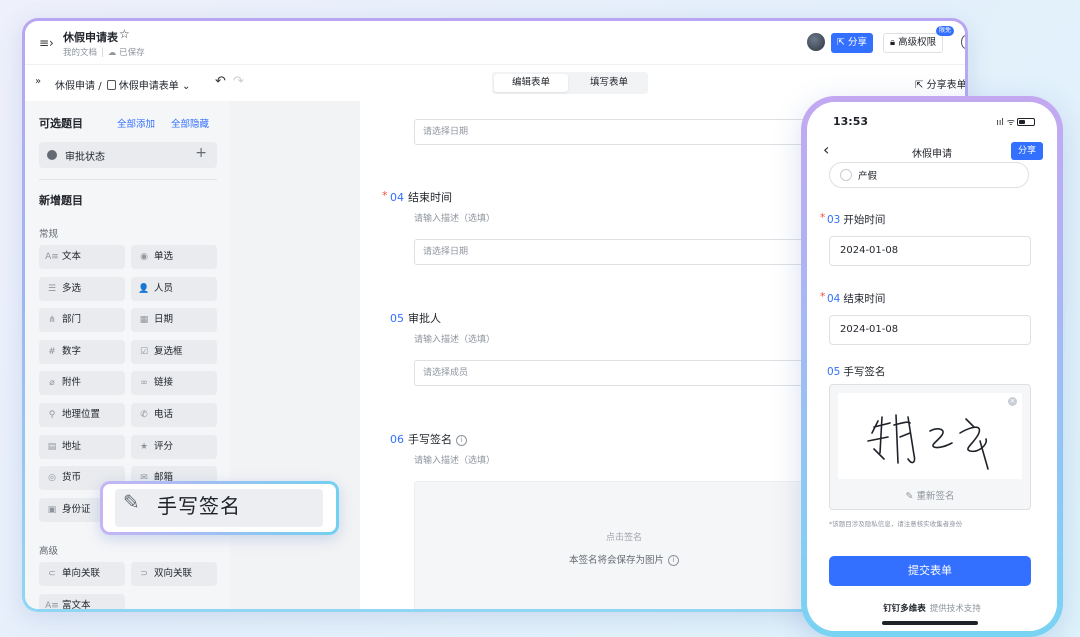  Describe the element at coordinates (128, 155) in the screenshot. I see `approval-status-item: 审批状态 +` at that location.